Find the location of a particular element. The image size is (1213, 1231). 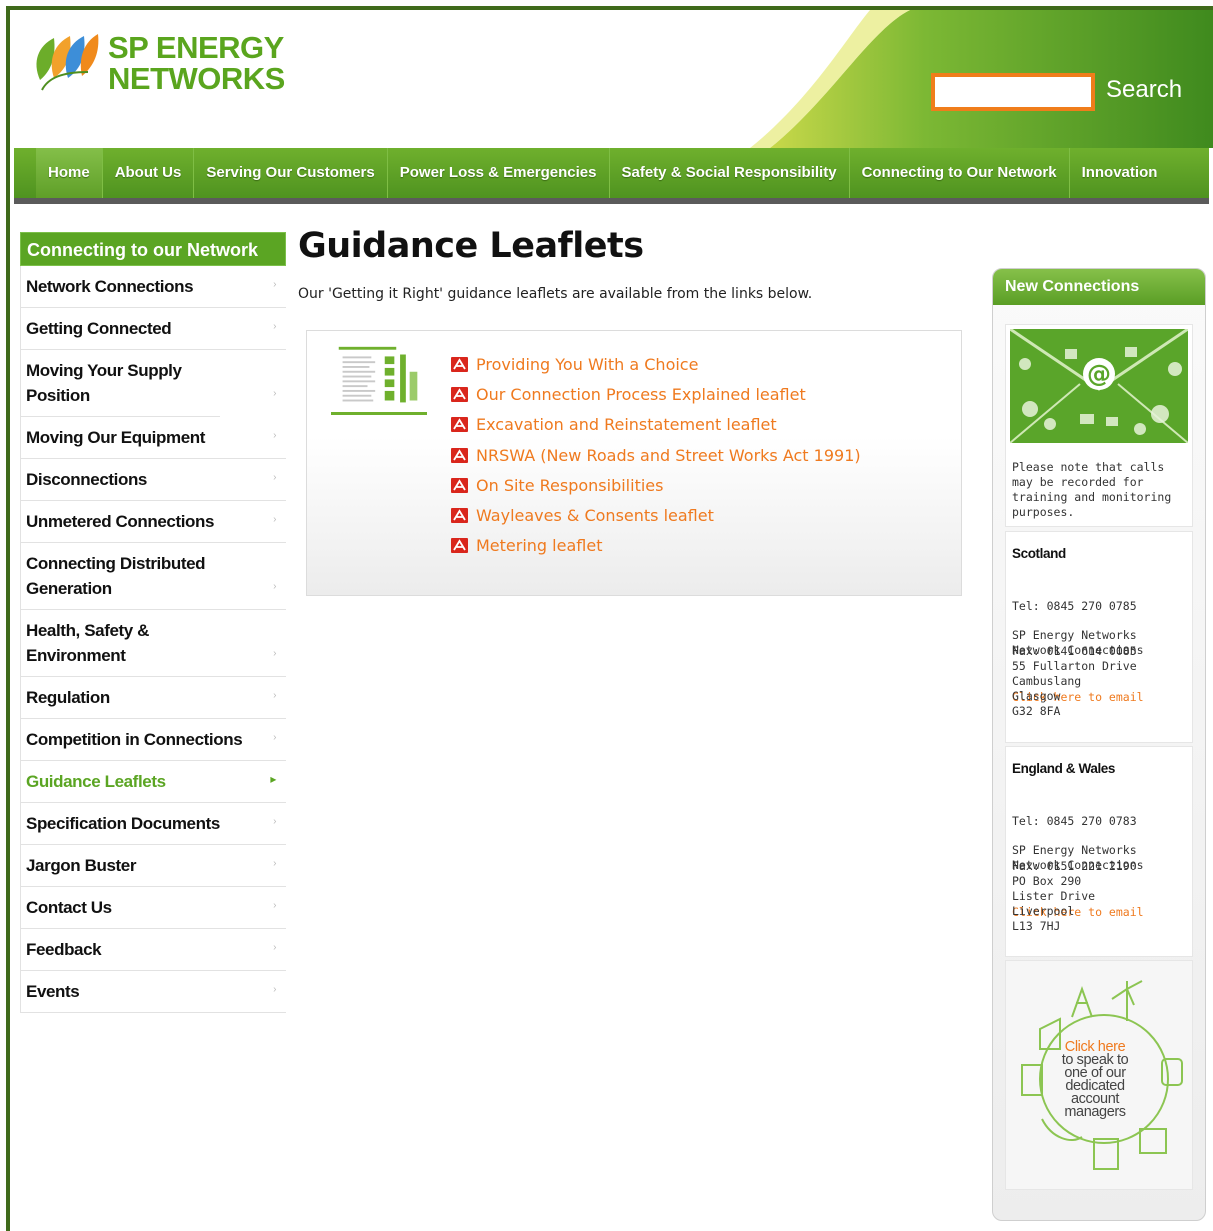

sidebar-item-label: Competition in Connections is located at coordinates (134, 739).